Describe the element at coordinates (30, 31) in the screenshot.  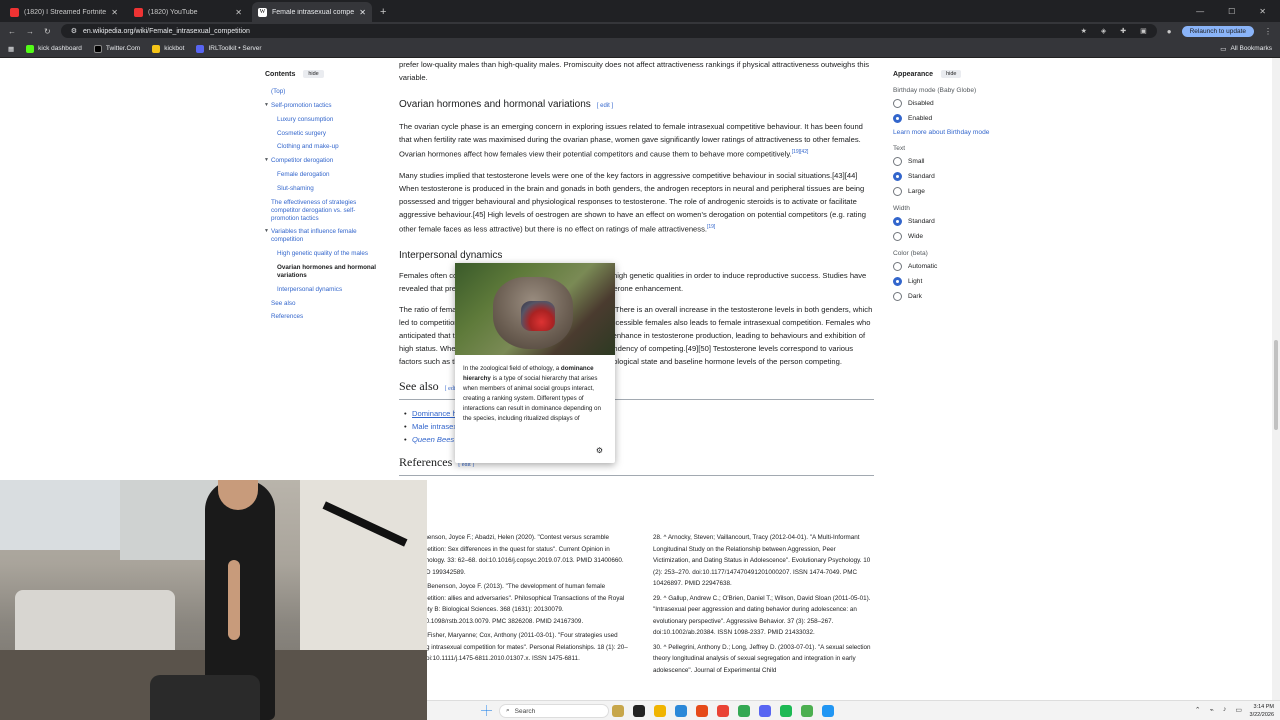
I see `forward-icon: →` at that location.